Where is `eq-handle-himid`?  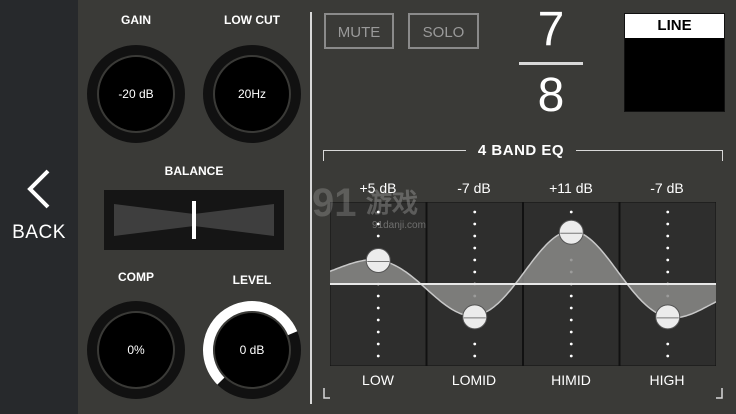
eq-handle-himid is located at coordinates (571, 232).